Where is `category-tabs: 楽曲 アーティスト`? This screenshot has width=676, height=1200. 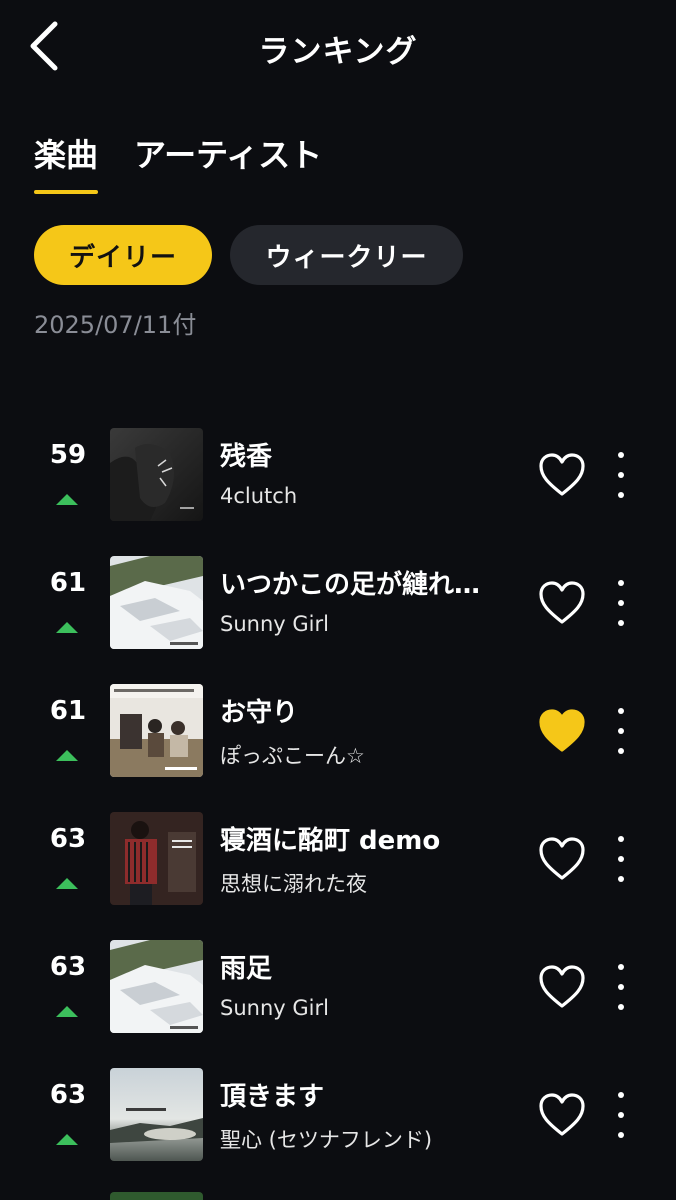 category-tabs: 楽曲 アーティスト is located at coordinates (178, 162).